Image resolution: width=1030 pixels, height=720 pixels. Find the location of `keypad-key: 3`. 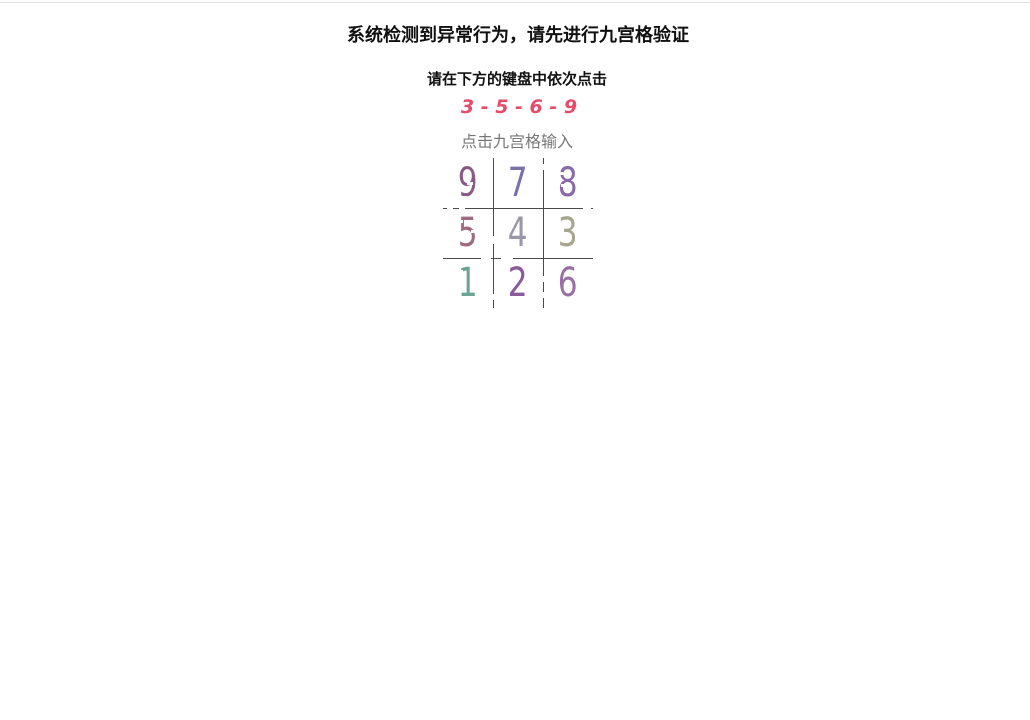

keypad-key: 3 is located at coordinates (568, 233).